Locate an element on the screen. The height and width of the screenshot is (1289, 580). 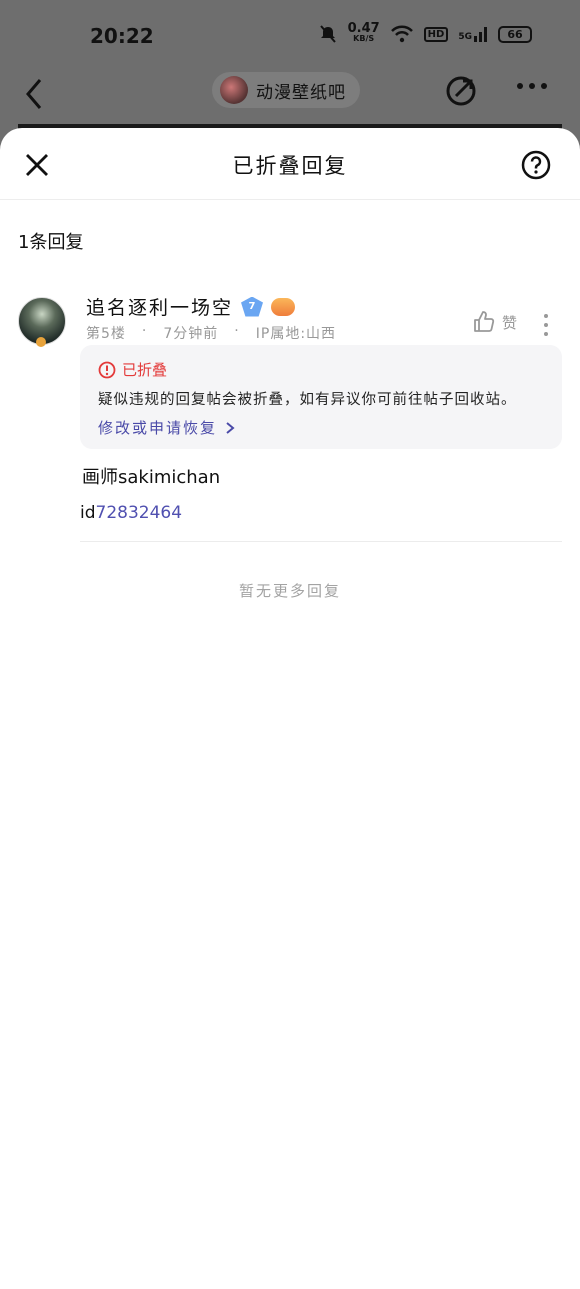
post-content-id: id72832464 is located at coordinates (131, 513).